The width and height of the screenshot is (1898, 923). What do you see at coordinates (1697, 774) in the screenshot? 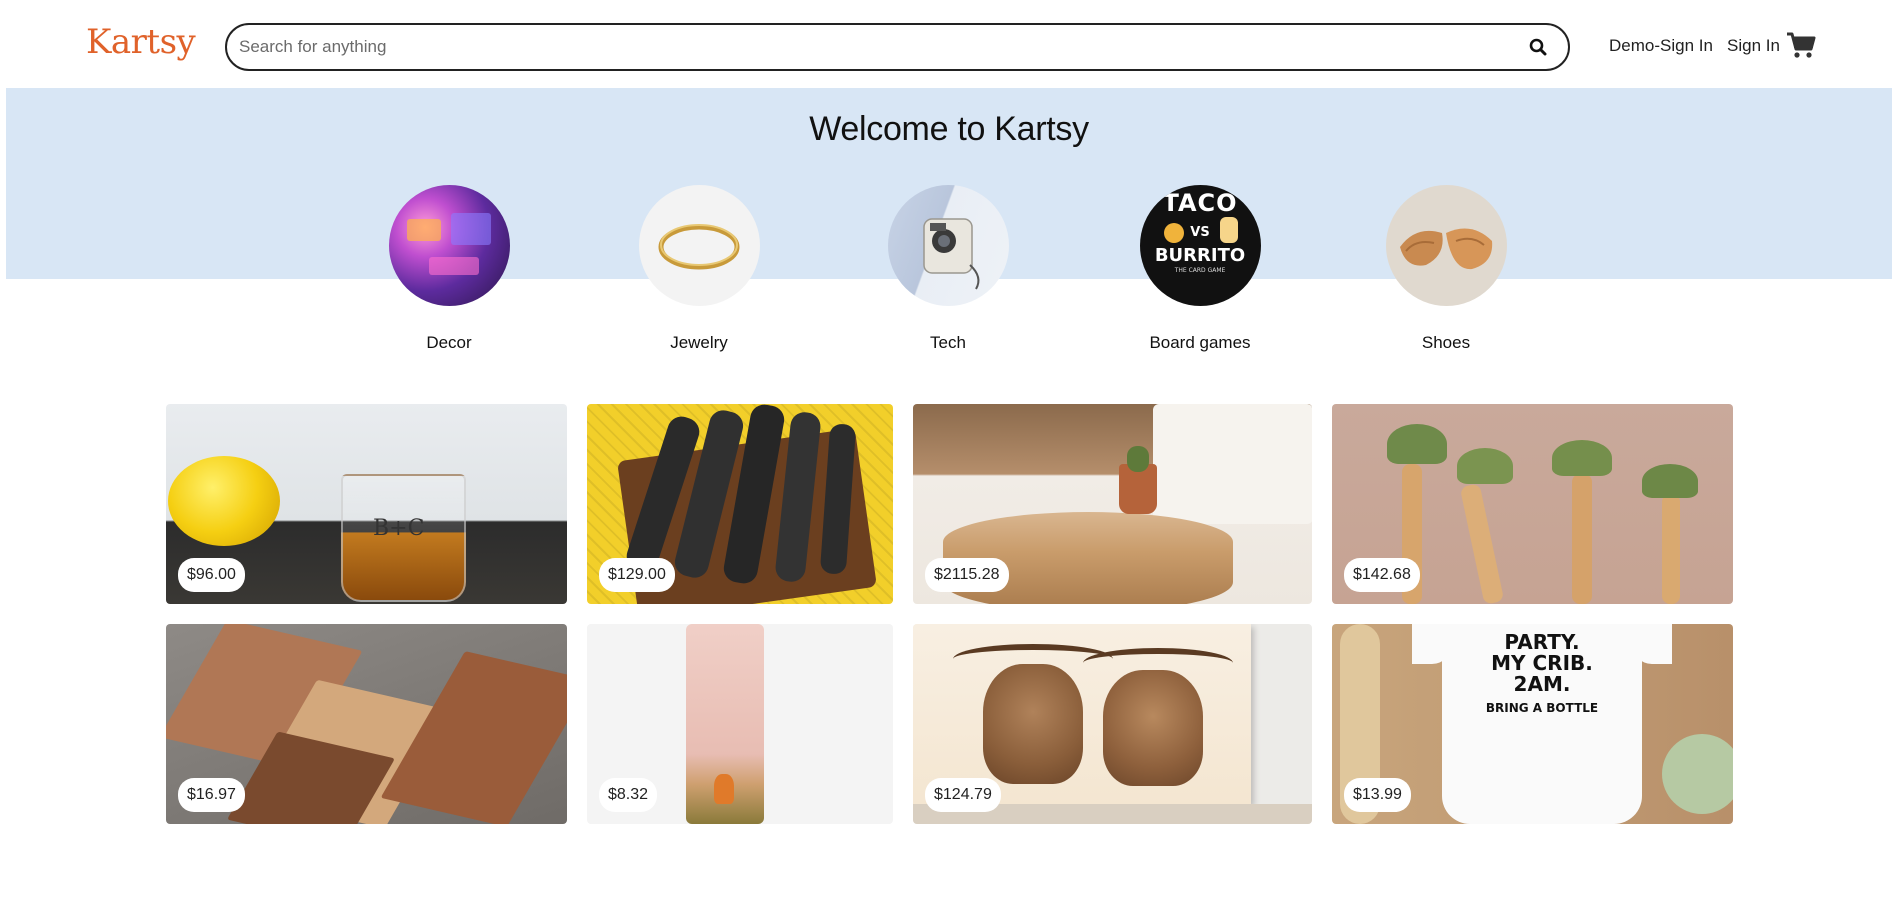
I see `plant-image` at bounding box center [1697, 774].